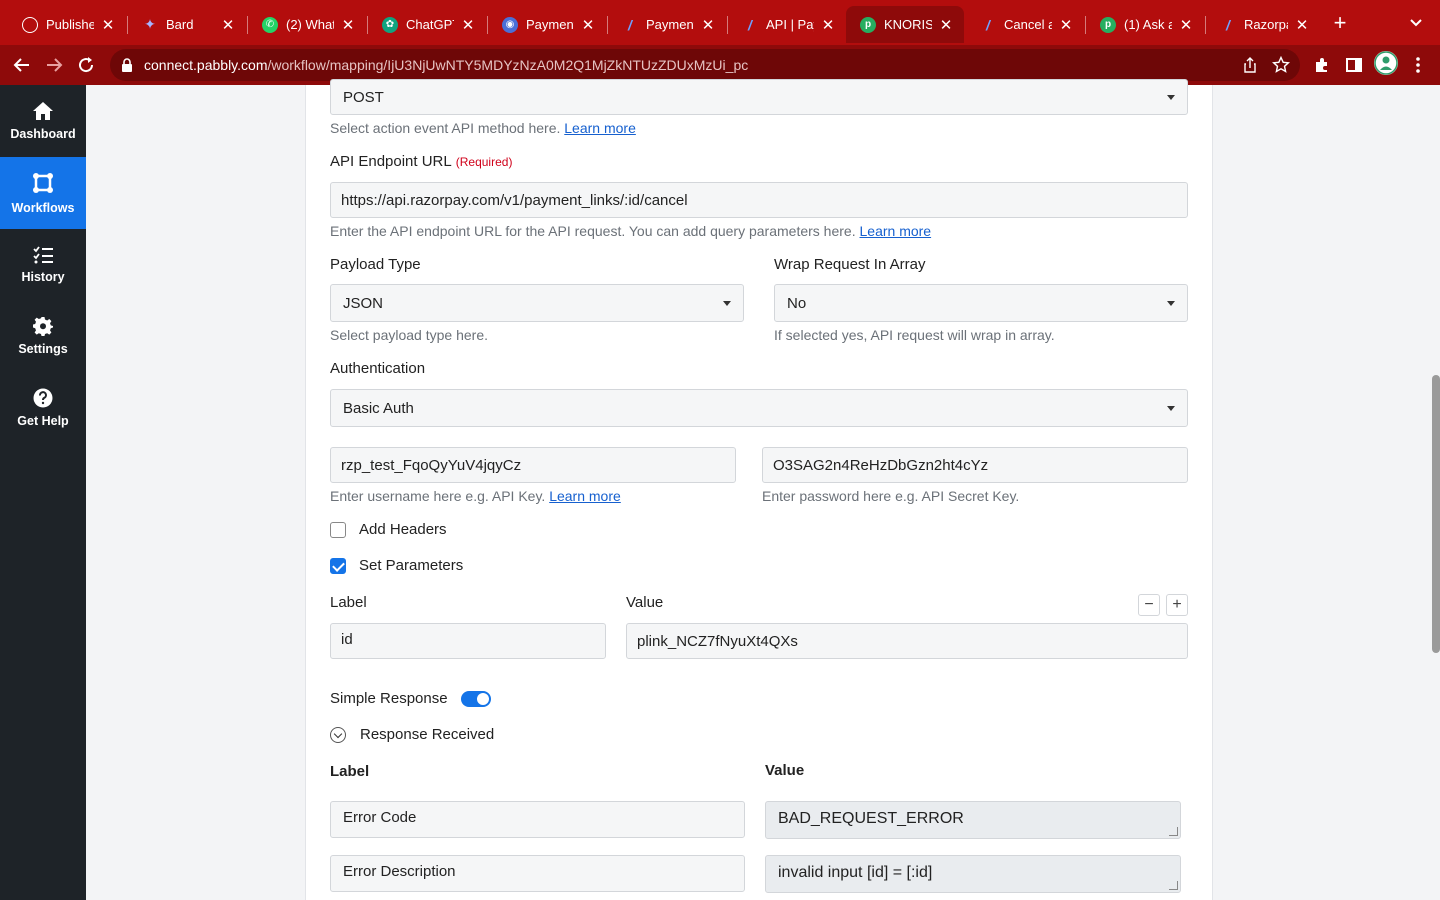 Image resolution: width=1440 pixels, height=900 pixels. What do you see at coordinates (476, 699) in the screenshot?
I see `simple-response-toggle` at bounding box center [476, 699].